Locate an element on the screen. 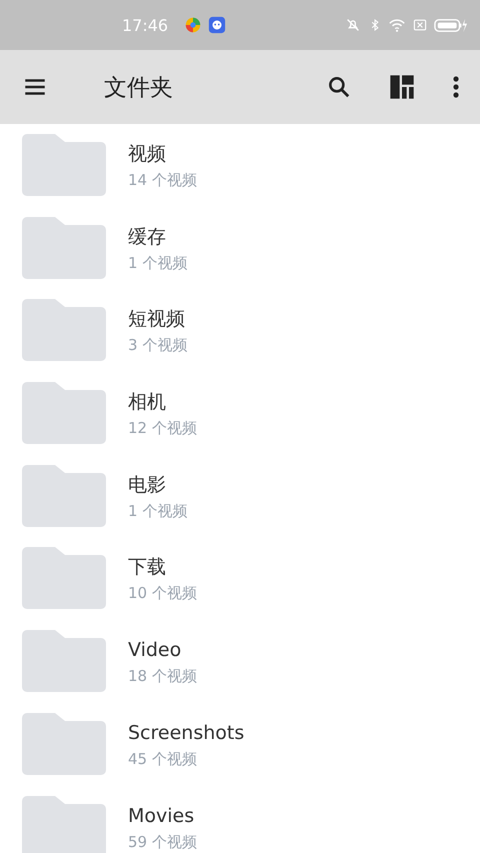 This screenshot has width=480, height=853. video-count: 3 个视频 is located at coordinates (158, 345).